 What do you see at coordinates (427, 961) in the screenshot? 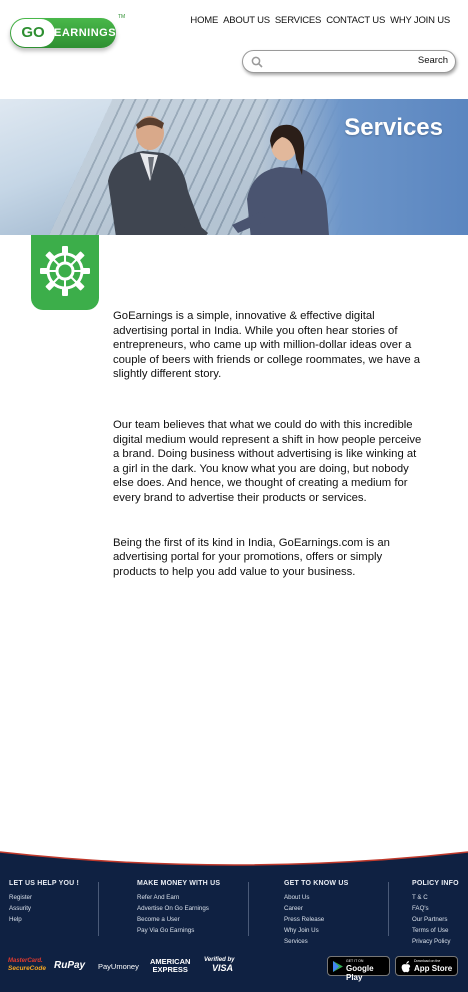
I see `app-store-small: Download on the` at bounding box center [427, 961].